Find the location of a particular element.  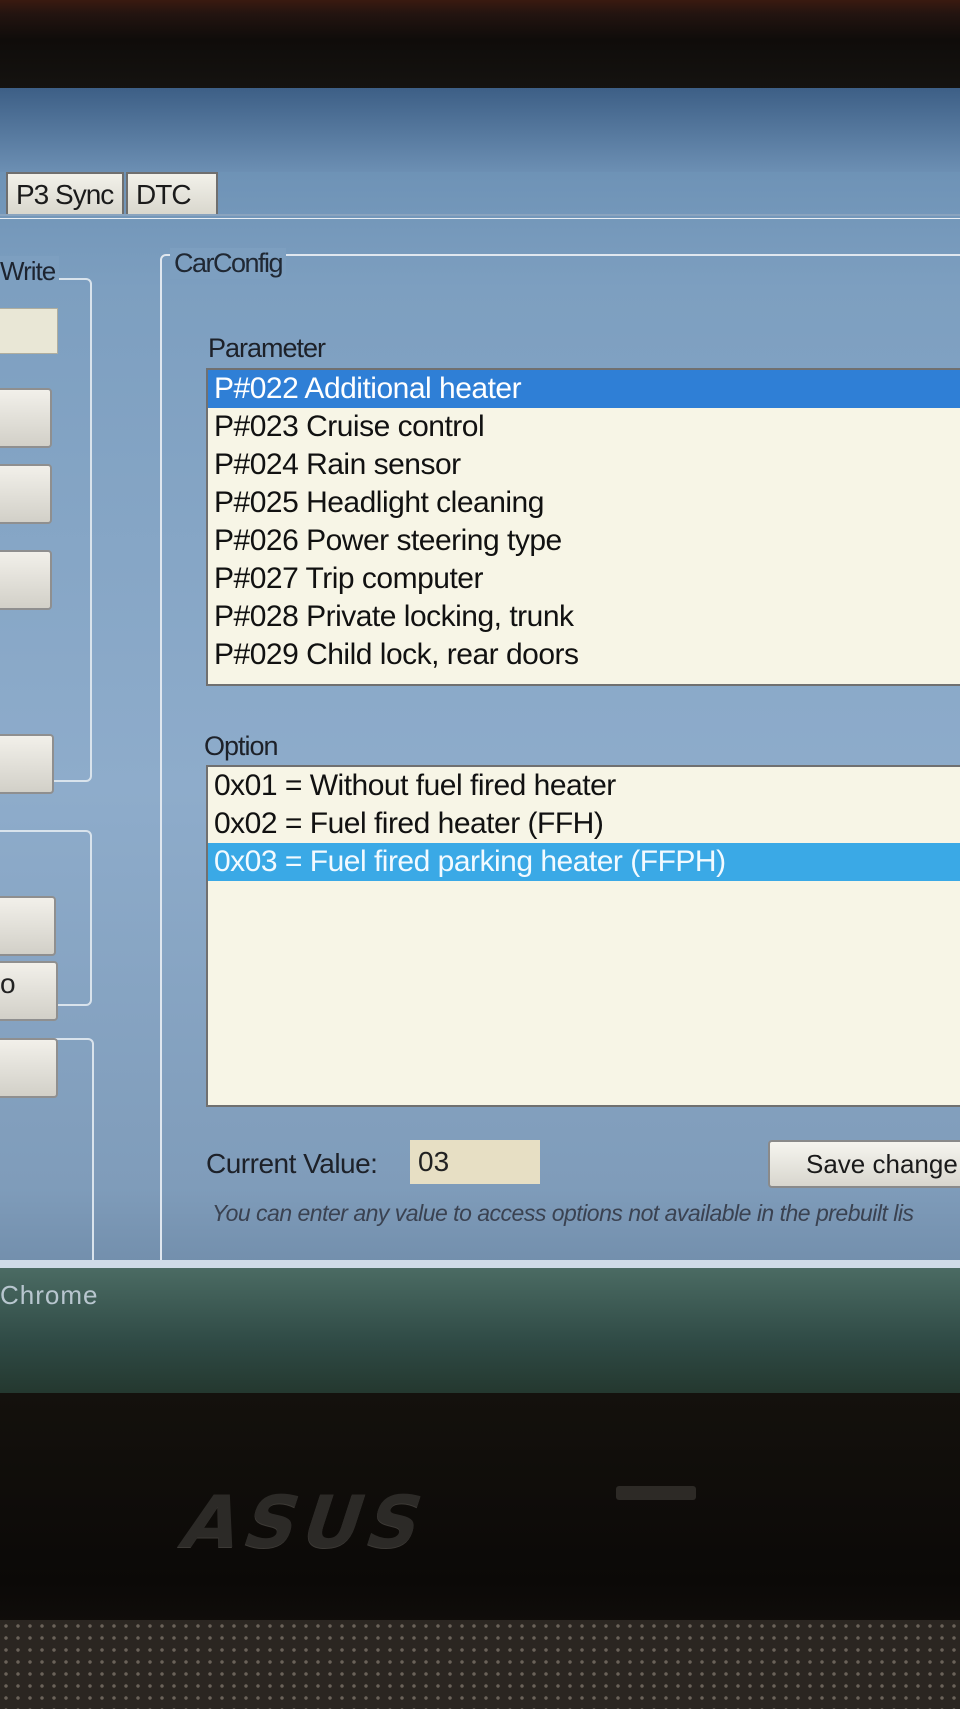

parameter-item: P#029 Child lock, rear doors is located at coordinates (584, 655).